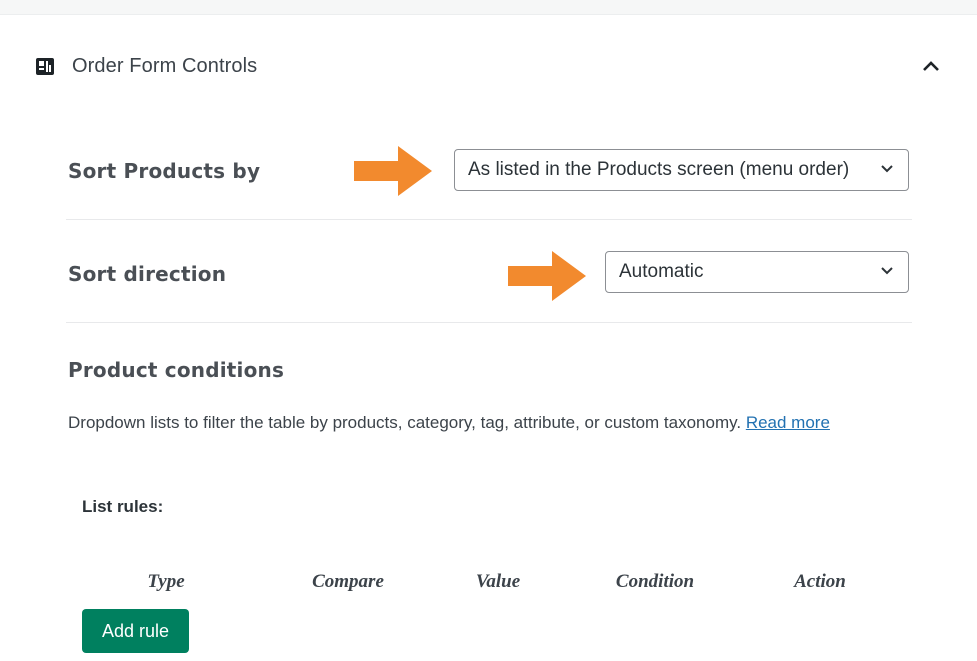 The width and height of the screenshot is (977, 661). Describe the element at coordinates (123, 506) in the screenshot. I see `list-rules-label: List rules:` at that location.